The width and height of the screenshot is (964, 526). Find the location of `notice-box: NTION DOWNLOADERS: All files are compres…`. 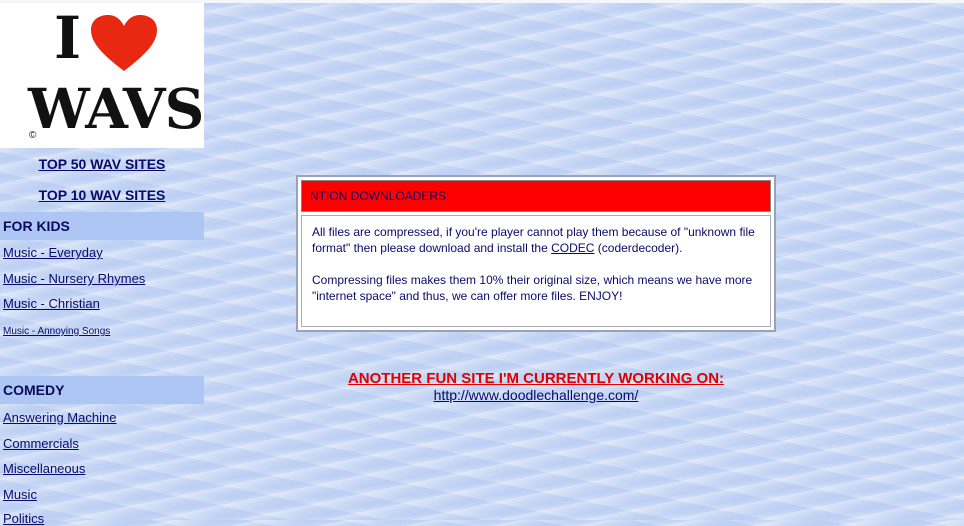

notice-box: NTION DOWNLOADERS: All files are compres… is located at coordinates (536, 253).